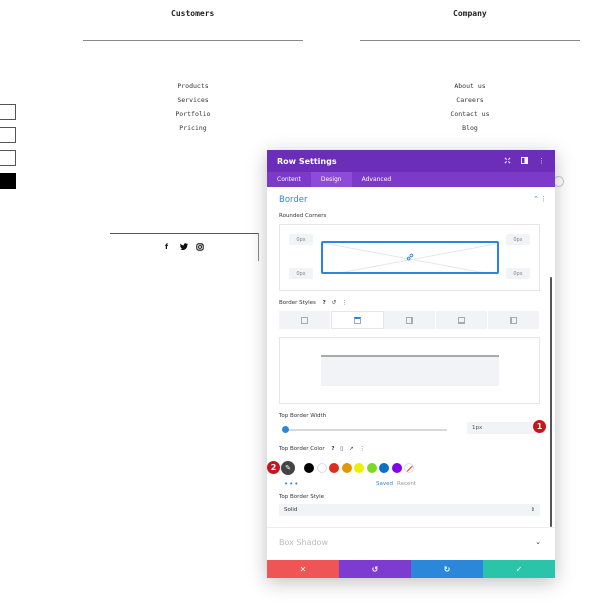  I want to click on border-bottom-icon, so click(461, 320).